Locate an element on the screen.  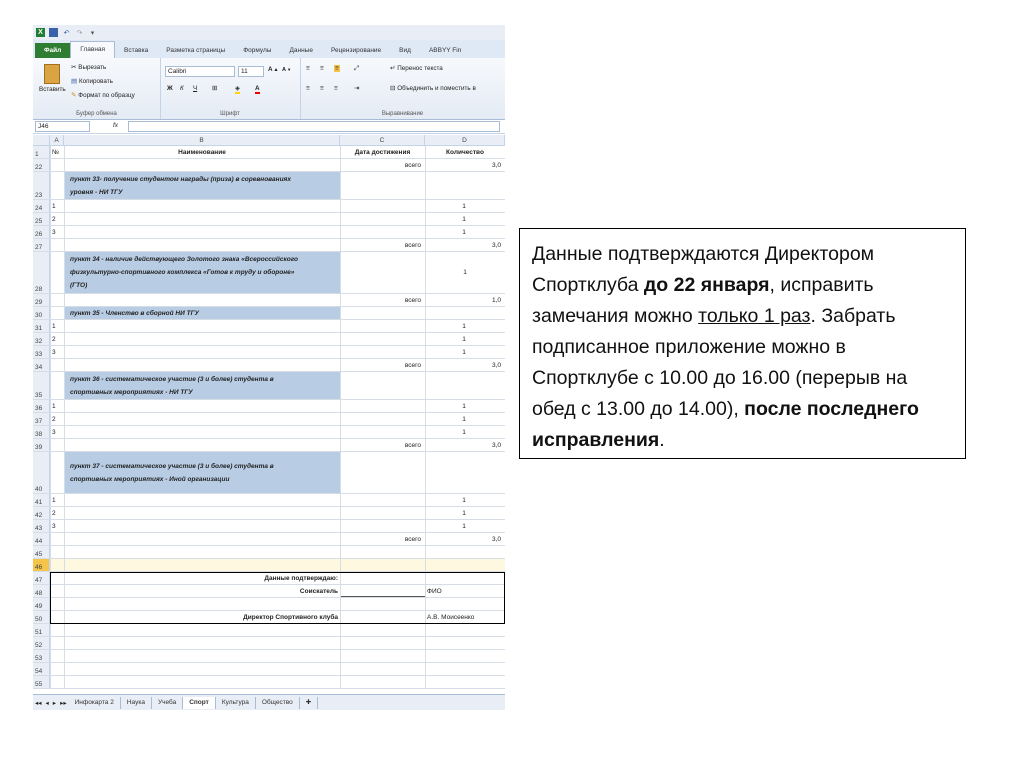
table-row: 27 всего 3,0 is located at coordinates (269, 245).